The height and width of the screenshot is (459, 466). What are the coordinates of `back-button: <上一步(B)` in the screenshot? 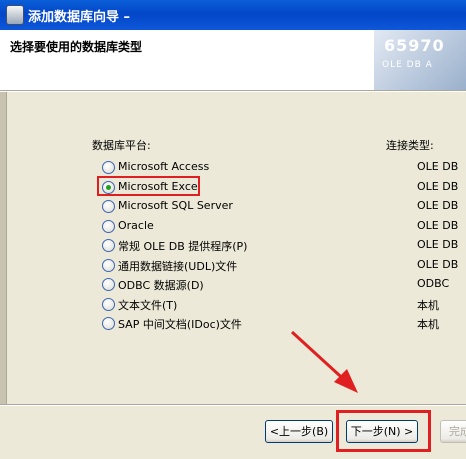 It's located at (299, 431).